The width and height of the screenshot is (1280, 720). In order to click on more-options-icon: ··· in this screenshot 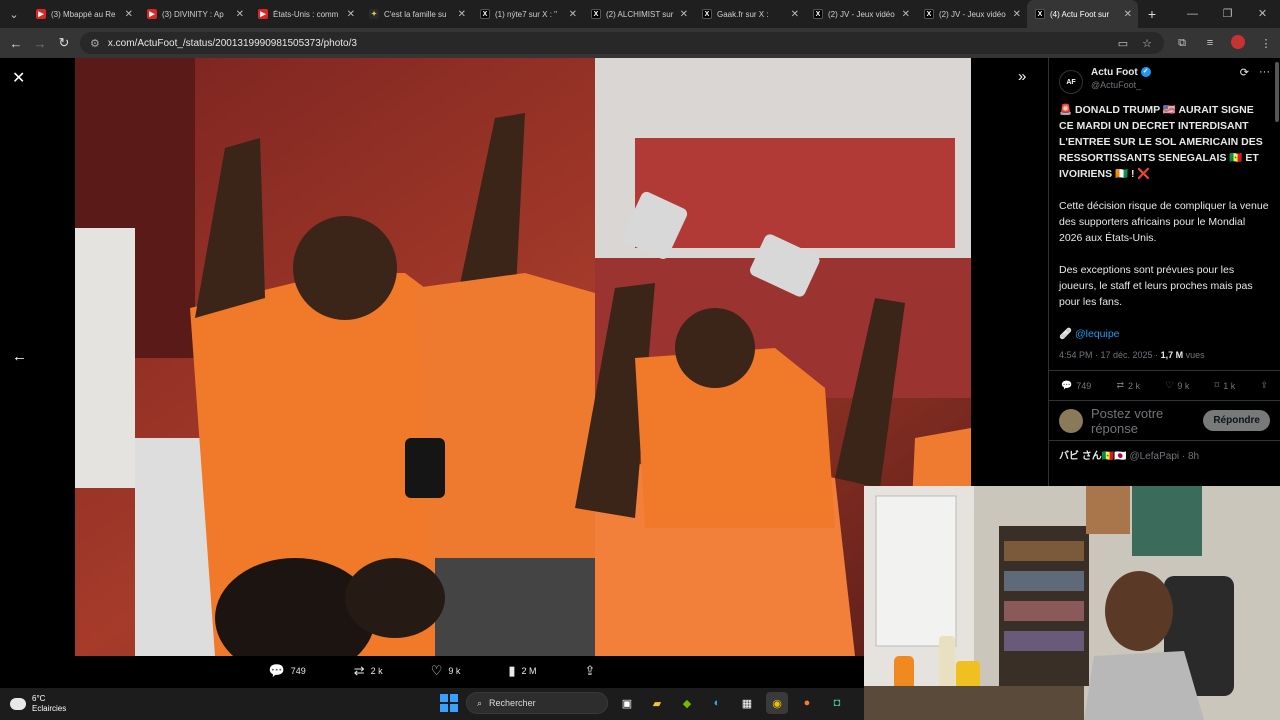, I will do `click(1264, 72)`.